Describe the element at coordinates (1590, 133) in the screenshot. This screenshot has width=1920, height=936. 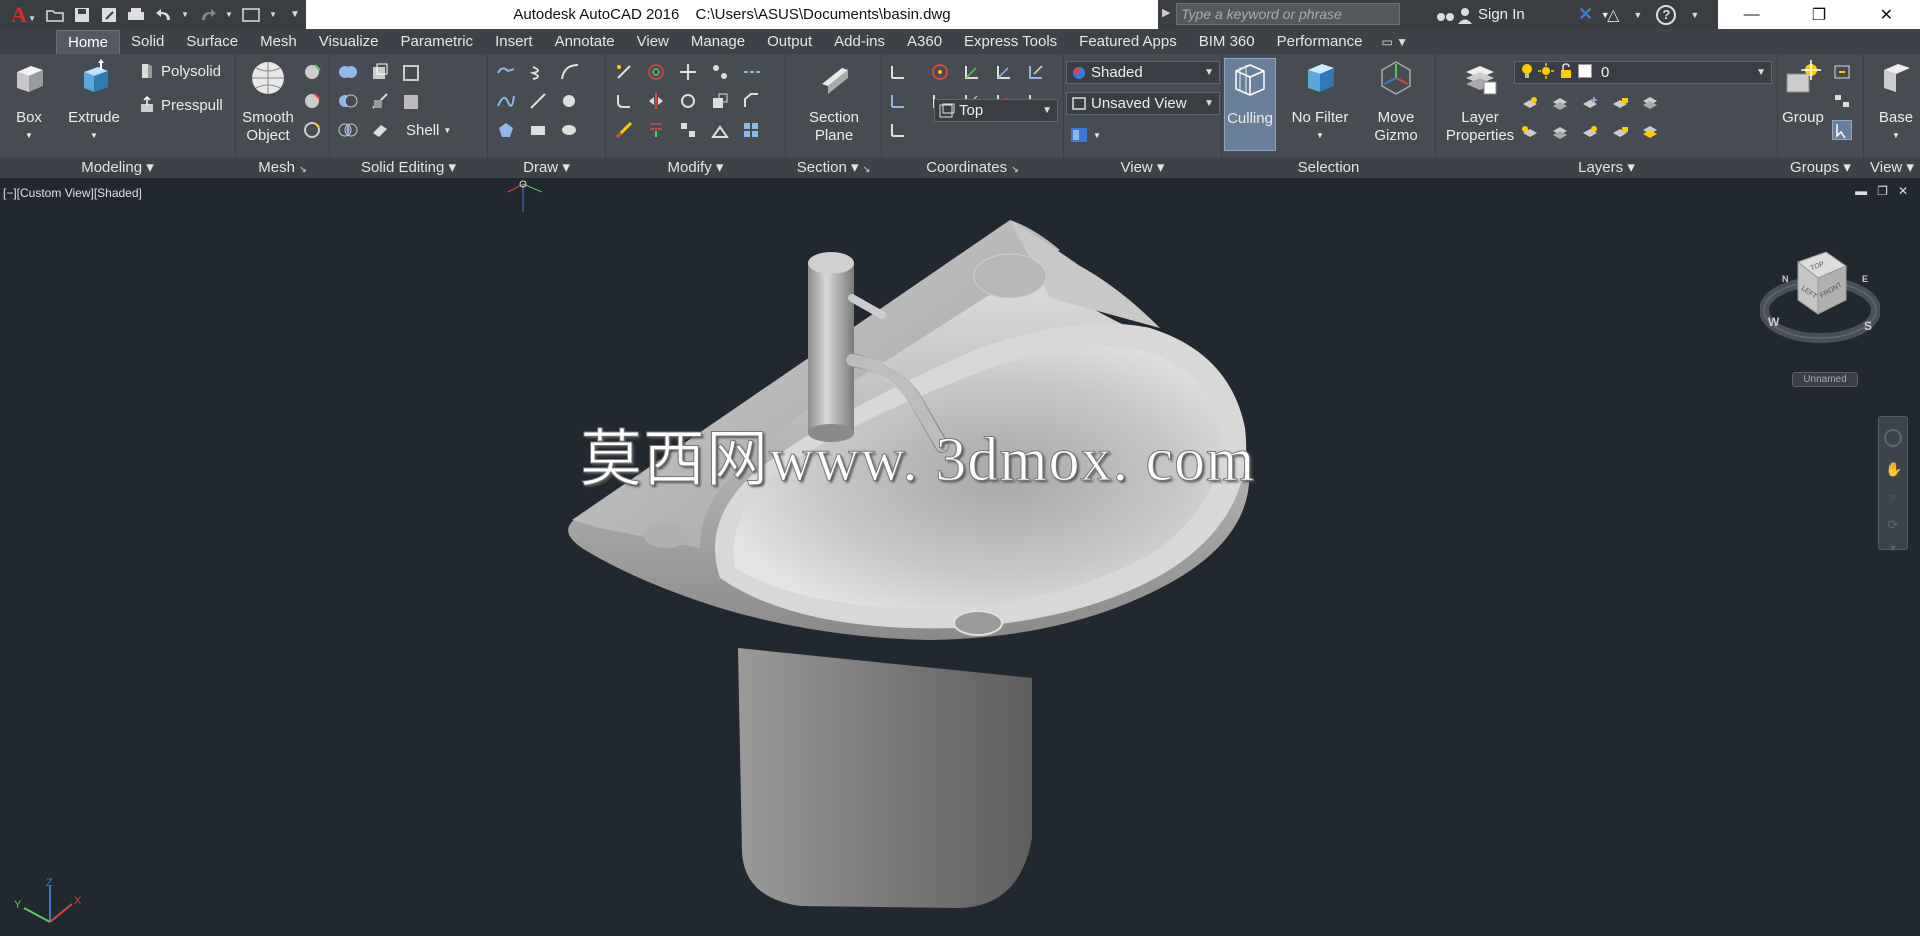
I see `layer-thaw-icon` at that location.